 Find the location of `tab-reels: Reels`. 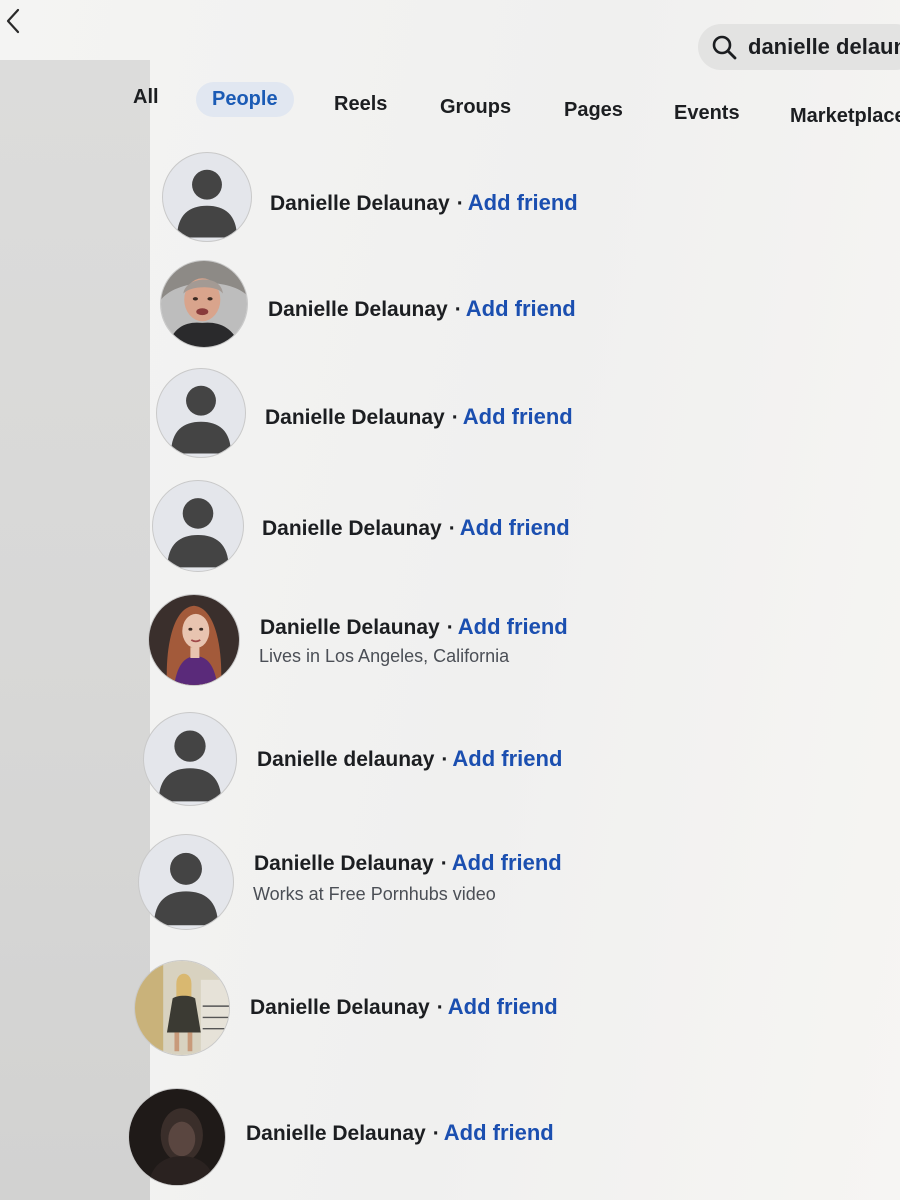

tab-reels: Reels is located at coordinates (360, 104).